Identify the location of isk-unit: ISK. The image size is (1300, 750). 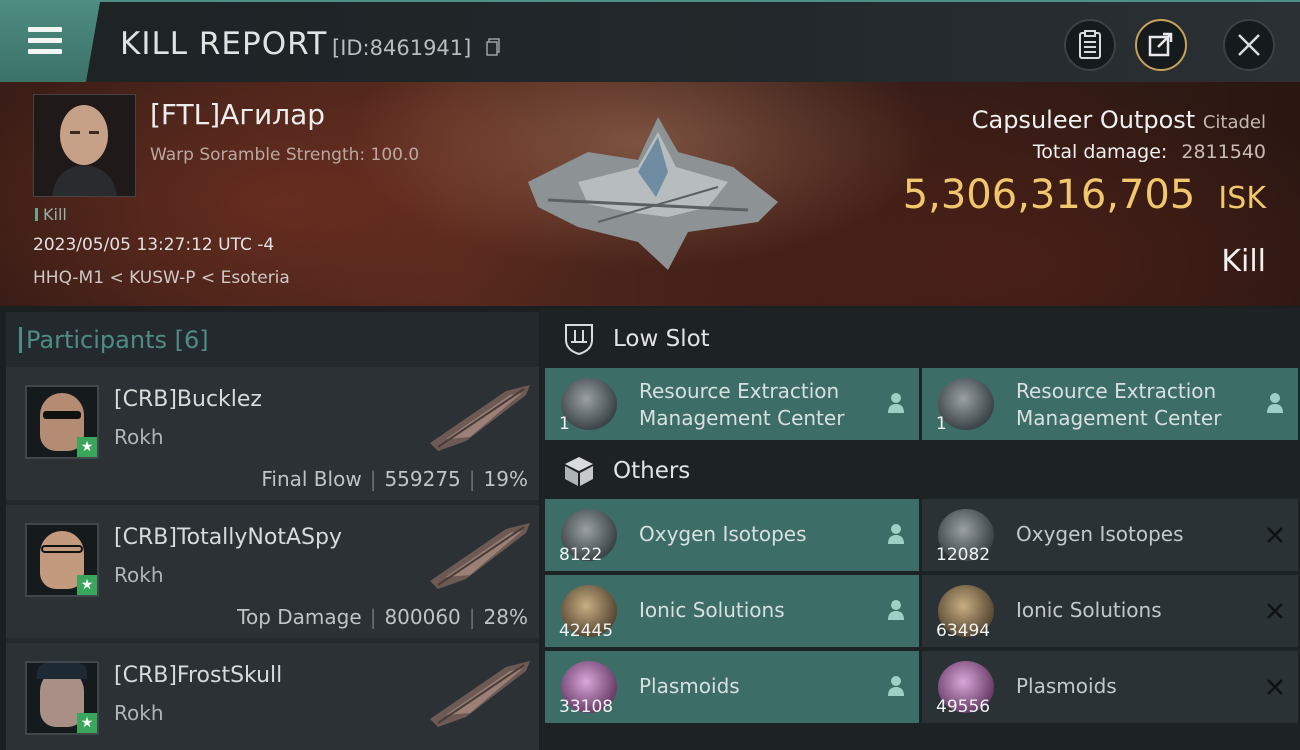
(1242, 198).